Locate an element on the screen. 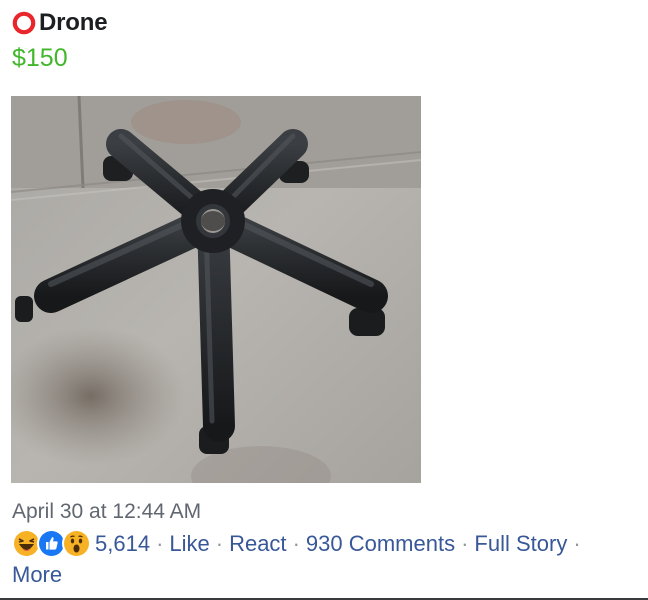  title-row: Drone is located at coordinates (60, 23).